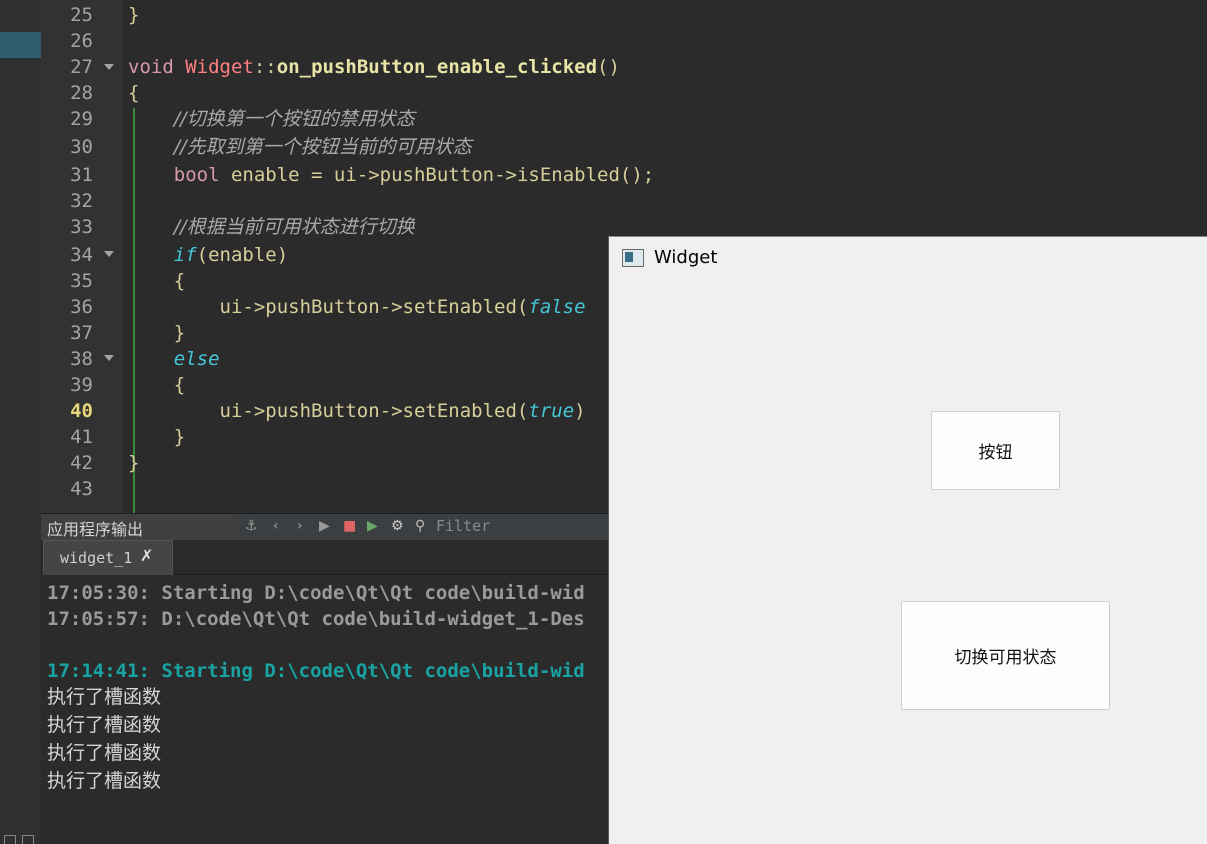 This screenshot has height=844, width=1207. I want to click on next-icon: ›, so click(300, 526).